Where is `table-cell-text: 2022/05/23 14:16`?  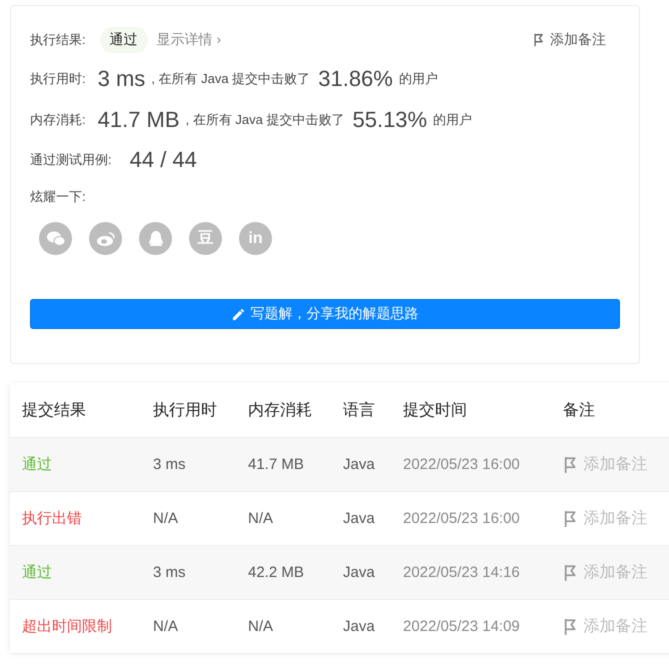 table-cell-text: 2022/05/23 14:16 is located at coordinates (462, 572).